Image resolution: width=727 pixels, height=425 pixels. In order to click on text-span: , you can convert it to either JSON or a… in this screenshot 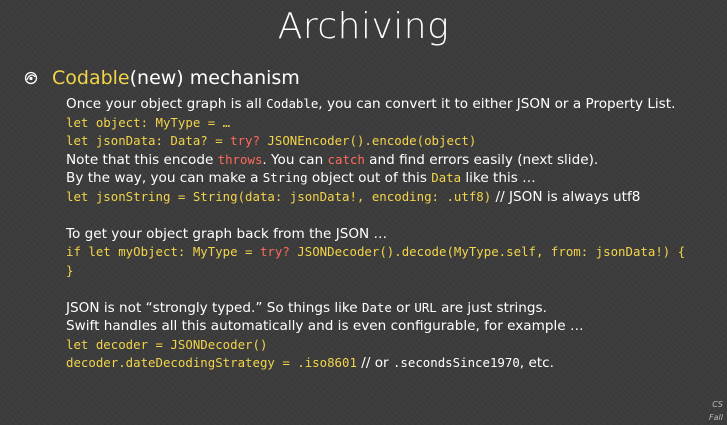, I will do `click(497, 104)`.